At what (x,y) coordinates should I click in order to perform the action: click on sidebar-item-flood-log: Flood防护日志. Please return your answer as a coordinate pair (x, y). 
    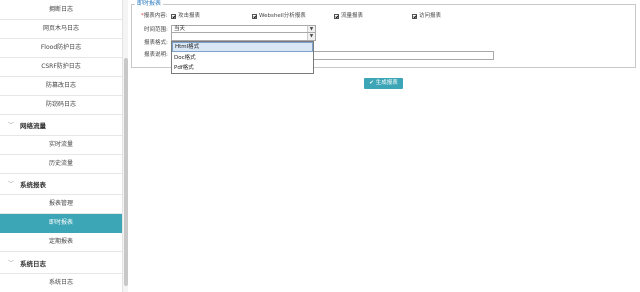
    Looking at the image, I should click on (61, 48).